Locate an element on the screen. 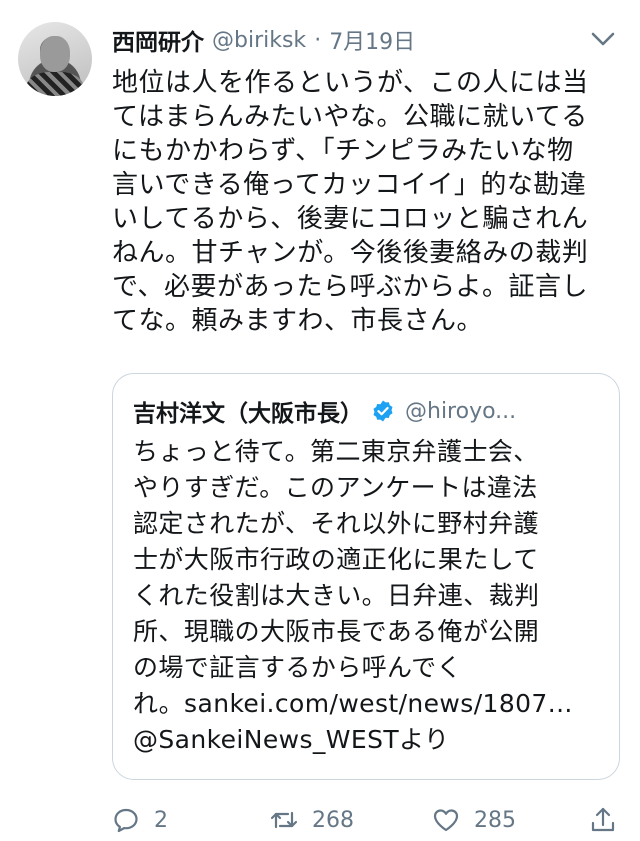  chevron-down-icon is located at coordinates (603, 39).